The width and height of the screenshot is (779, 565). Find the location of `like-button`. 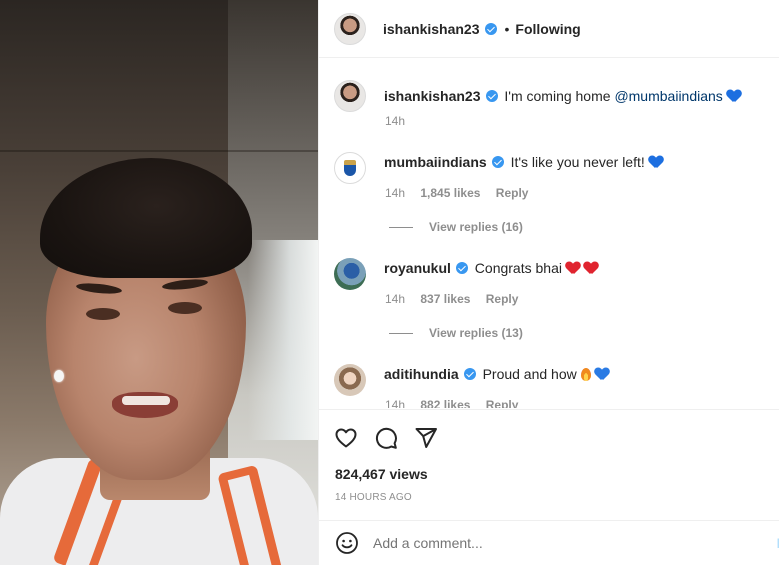

like-button is located at coordinates (346, 438).